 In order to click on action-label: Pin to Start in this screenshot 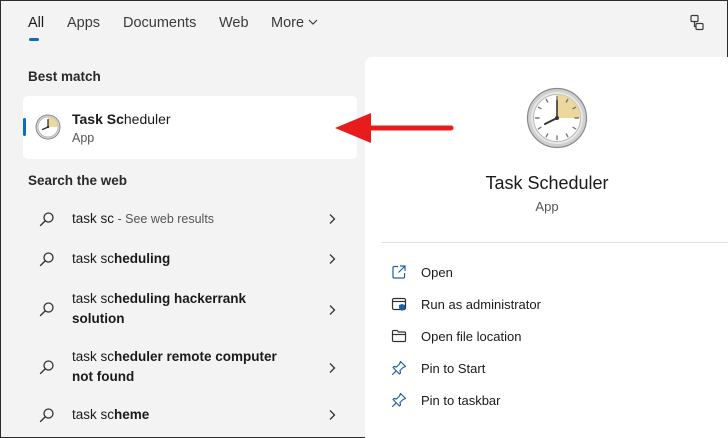, I will do `click(453, 368)`.